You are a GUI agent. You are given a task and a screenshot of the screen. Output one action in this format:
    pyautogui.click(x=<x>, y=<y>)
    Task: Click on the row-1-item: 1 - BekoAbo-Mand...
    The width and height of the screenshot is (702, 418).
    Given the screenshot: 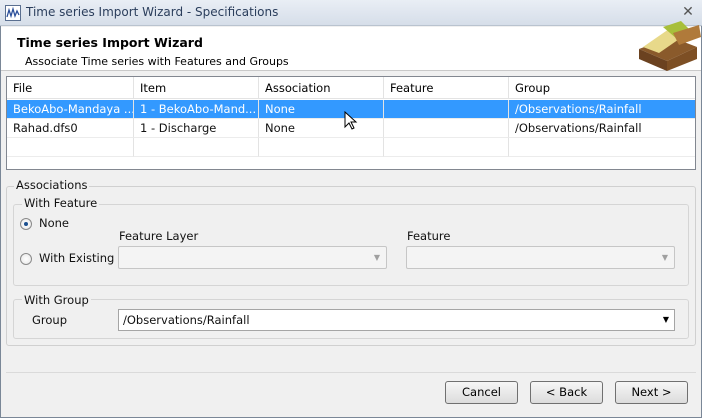 What is the action you would take?
    pyautogui.click(x=196, y=109)
    